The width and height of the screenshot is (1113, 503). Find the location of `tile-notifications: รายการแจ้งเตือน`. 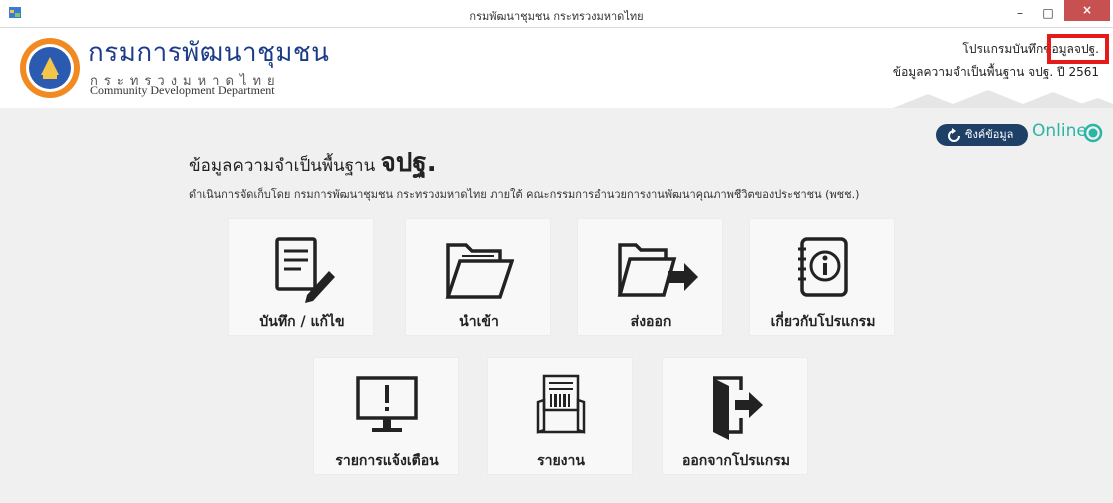

tile-notifications: รายการแจ้งเตือน is located at coordinates (386, 416).